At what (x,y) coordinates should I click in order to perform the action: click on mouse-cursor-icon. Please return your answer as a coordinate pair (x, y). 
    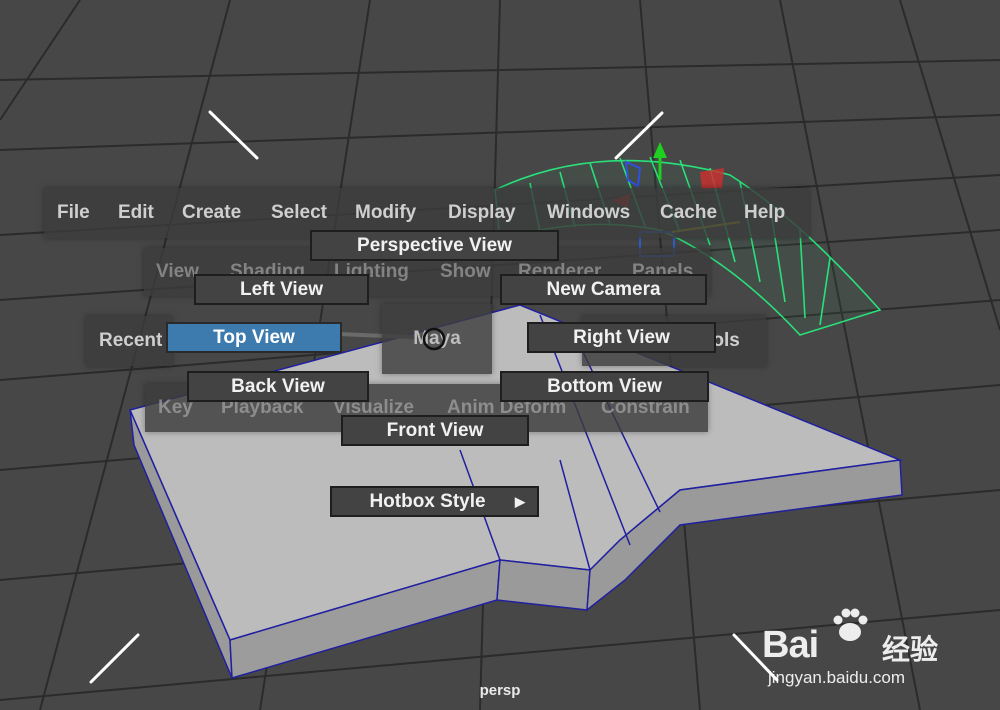
    Looking at the image, I should click on (434, 339).